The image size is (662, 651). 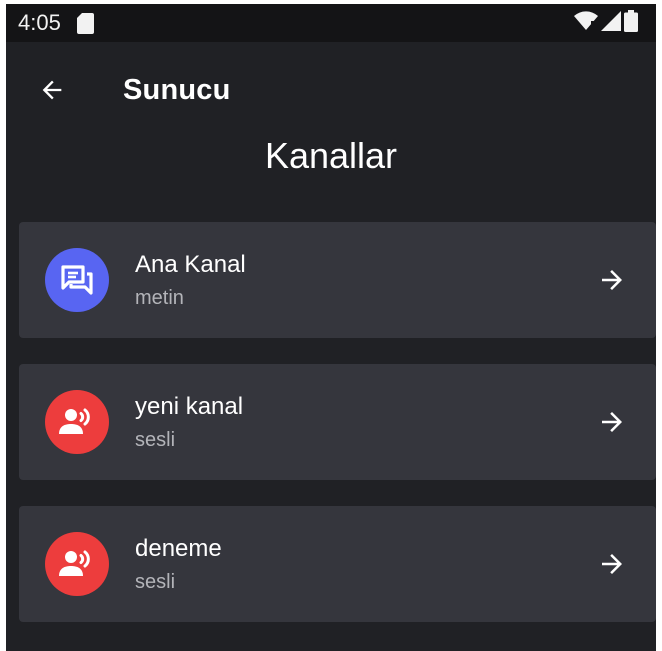 What do you see at coordinates (331, 155) in the screenshot?
I see `page-title: Kanallar` at bounding box center [331, 155].